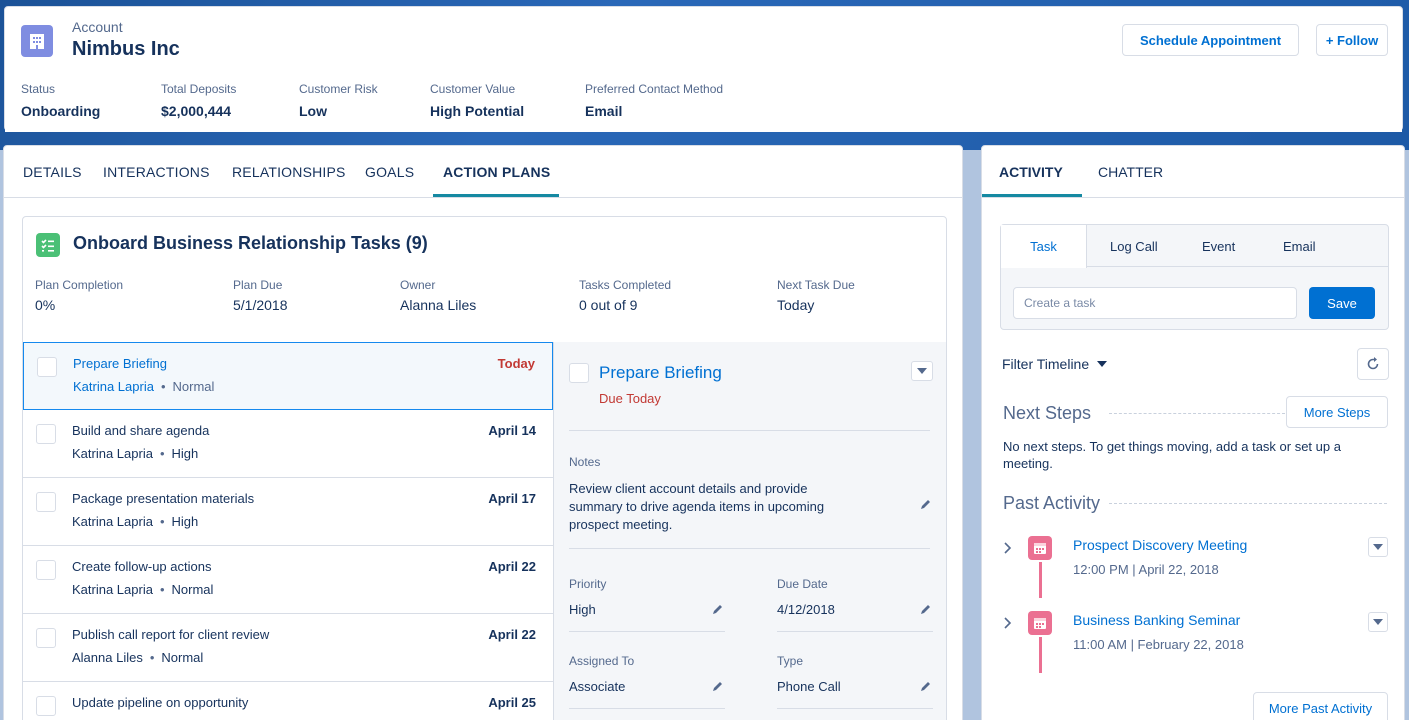 This screenshot has height=720, width=1409. What do you see at coordinates (1210, 40) in the screenshot?
I see `schedule-appointment-button: Schedule Appointment` at bounding box center [1210, 40].